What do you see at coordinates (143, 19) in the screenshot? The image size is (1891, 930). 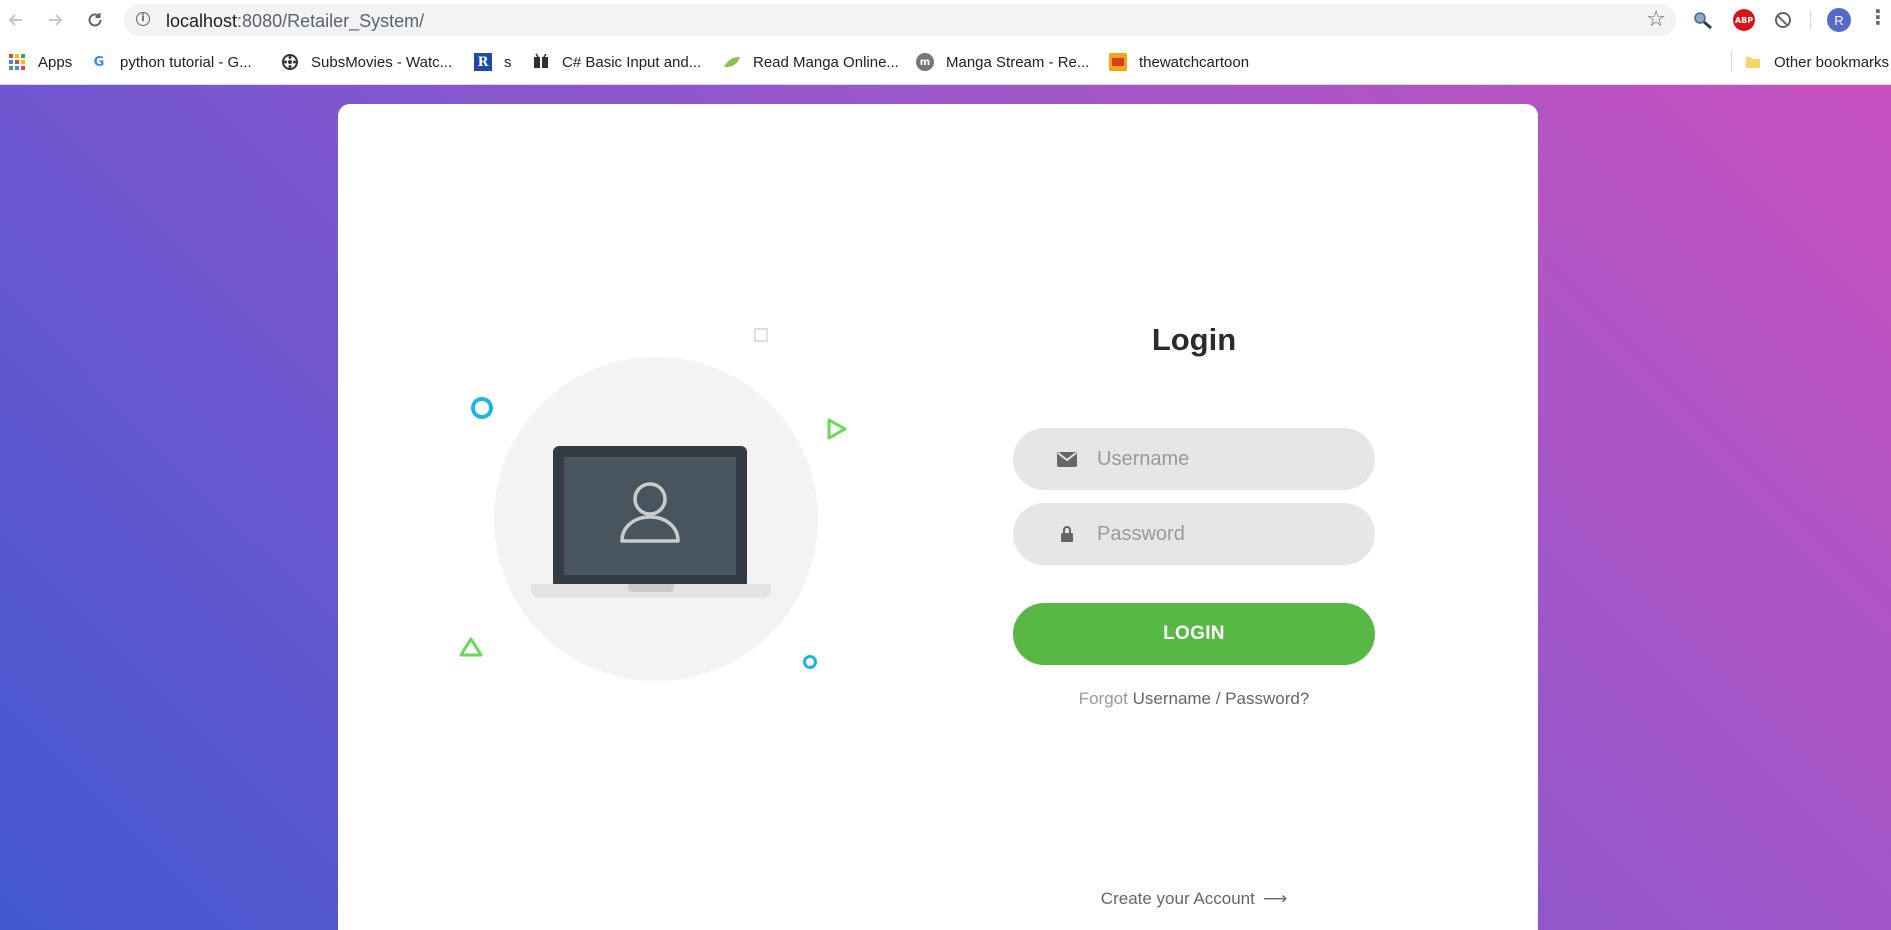 I see `info-icon: i` at bounding box center [143, 19].